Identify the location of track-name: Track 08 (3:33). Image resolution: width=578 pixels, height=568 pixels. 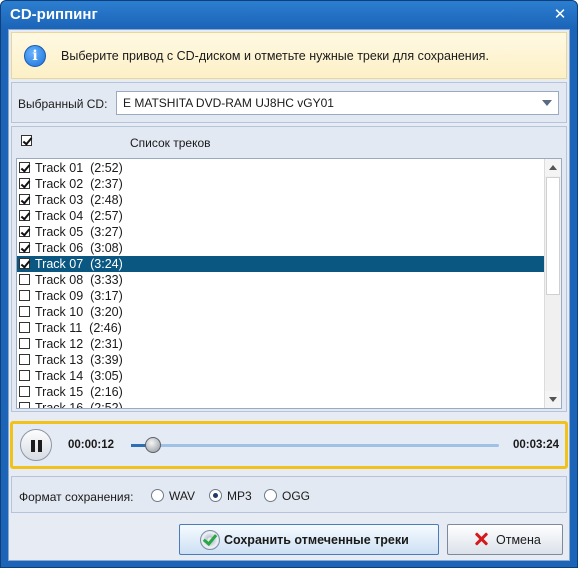
(79, 280).